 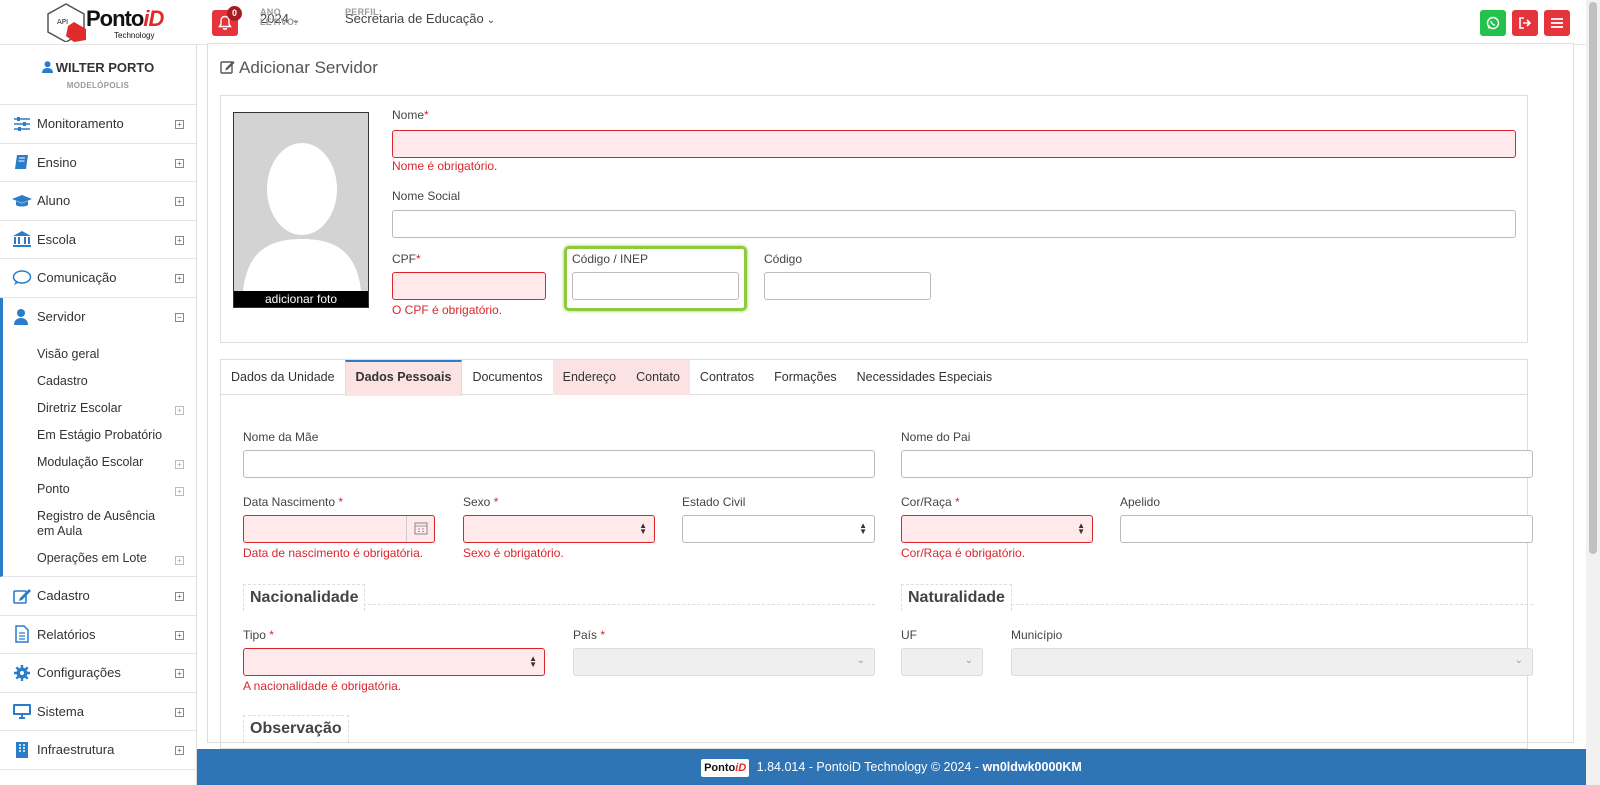 What do you see at coordinates (610, 259) in the screenshot?
I see `inep-label: Código / INEP` at bounding box center [610, 259].